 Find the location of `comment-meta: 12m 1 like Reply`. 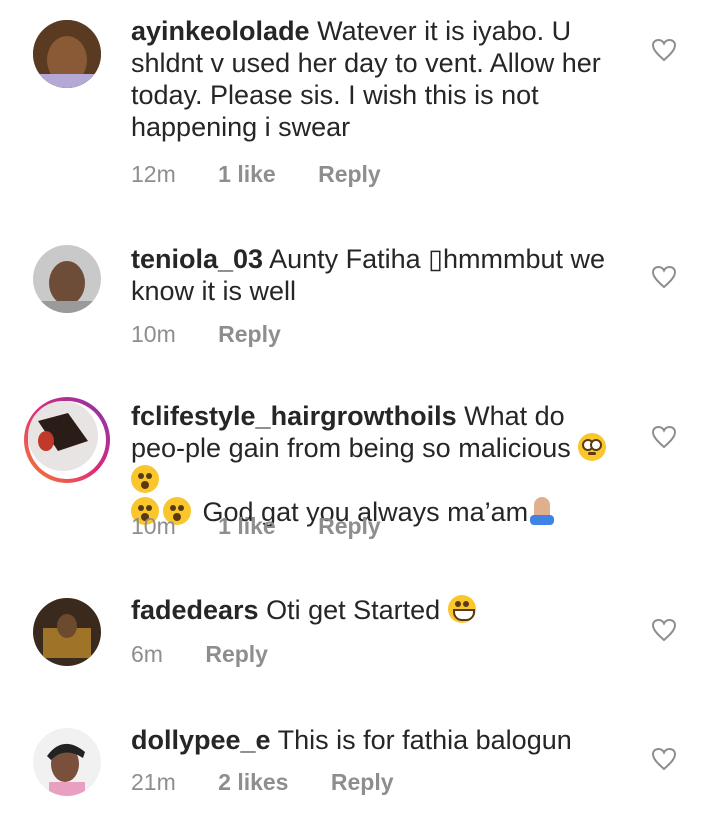

comment-meta: 12m 1 like Reply is located at coordinates (256, 174).